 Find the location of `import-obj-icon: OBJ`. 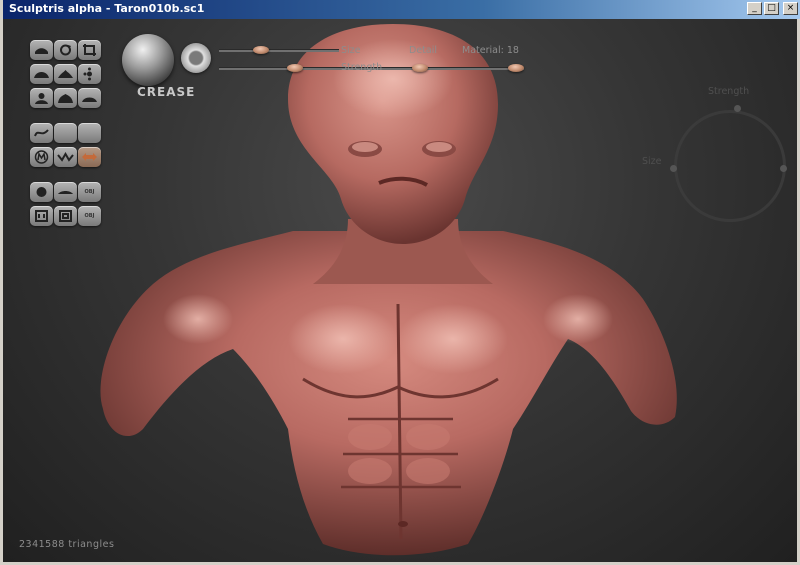

import-obj-icon: OBJ is located at coordinates (89, 216).